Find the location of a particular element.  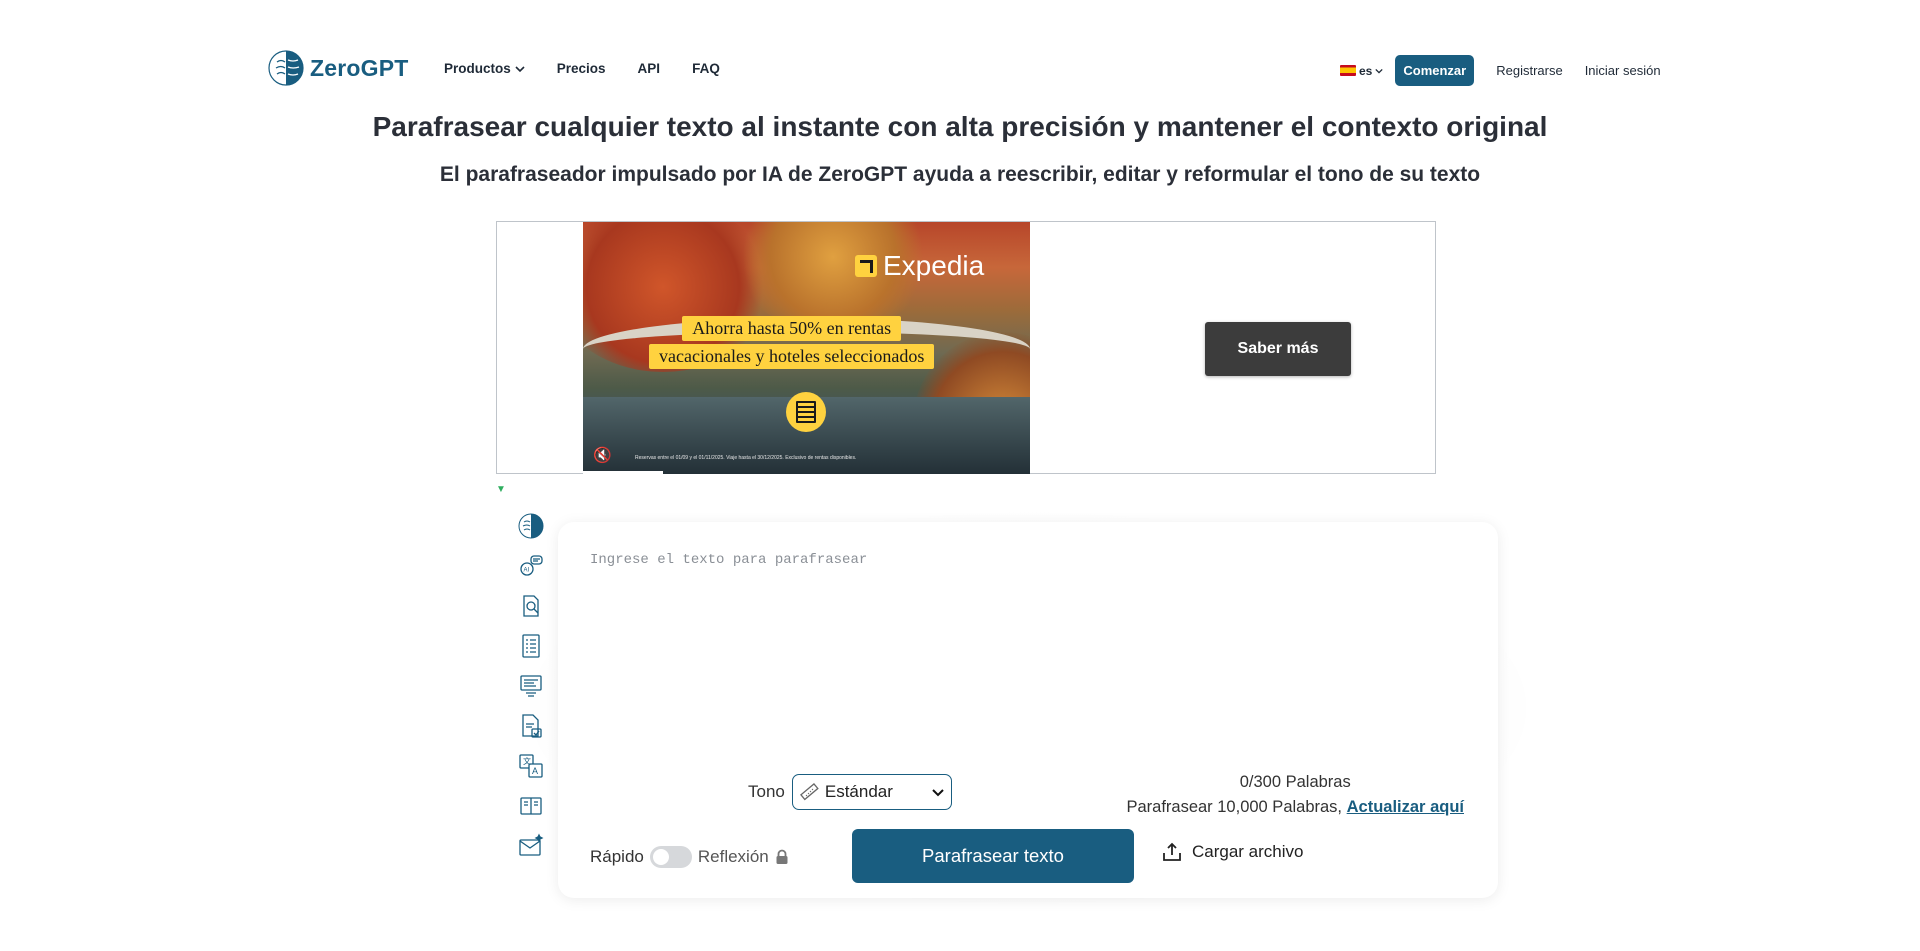

book-icon is located at coordinates (531, 806).